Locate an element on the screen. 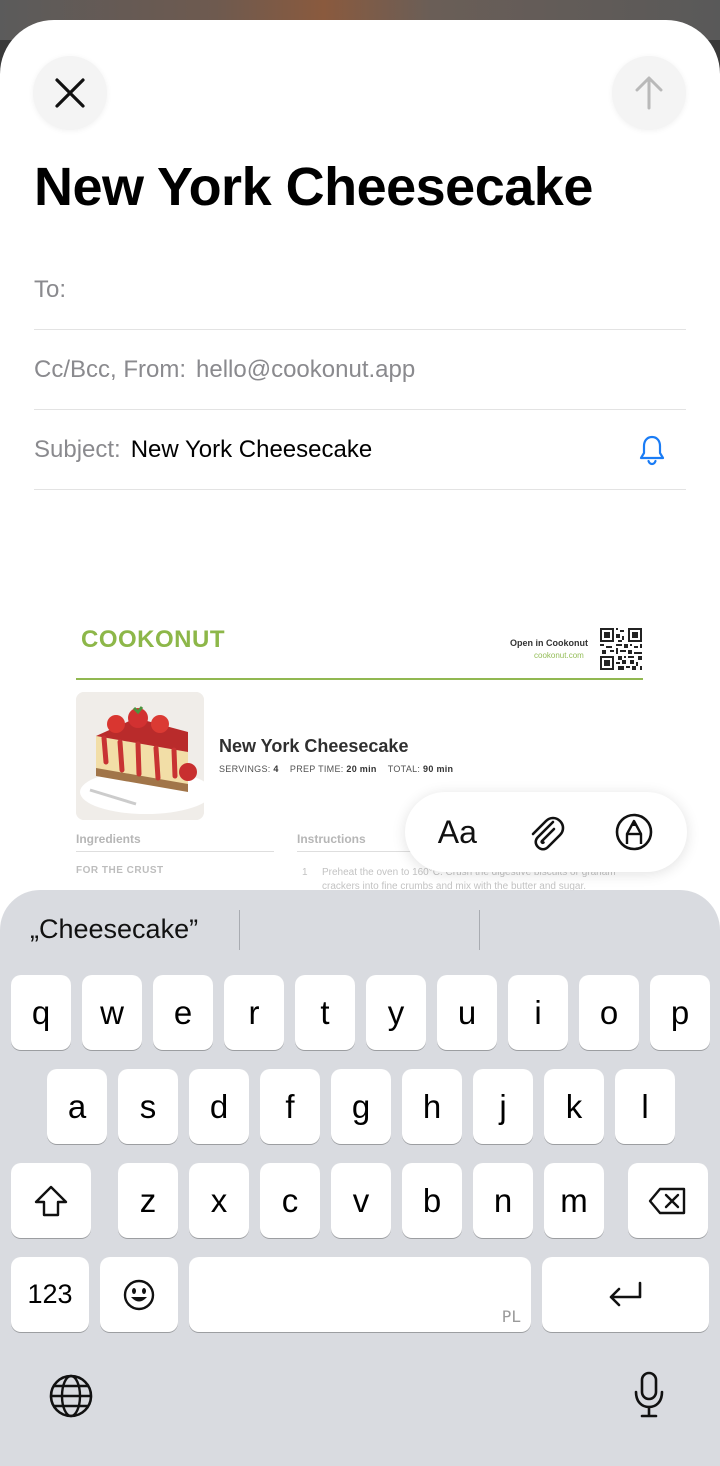  space-key: PL is located at coordinates (360, 1294).